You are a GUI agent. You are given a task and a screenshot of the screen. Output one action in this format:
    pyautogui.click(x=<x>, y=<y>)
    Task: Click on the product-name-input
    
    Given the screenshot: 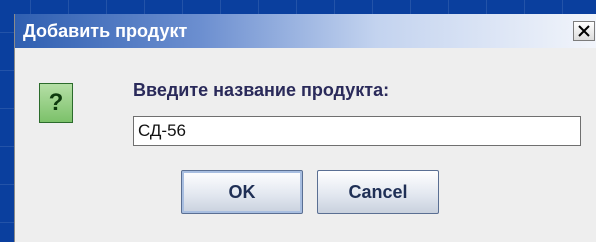 What is the action you would take?
    pyautogui.click(x=357, y=131)
    